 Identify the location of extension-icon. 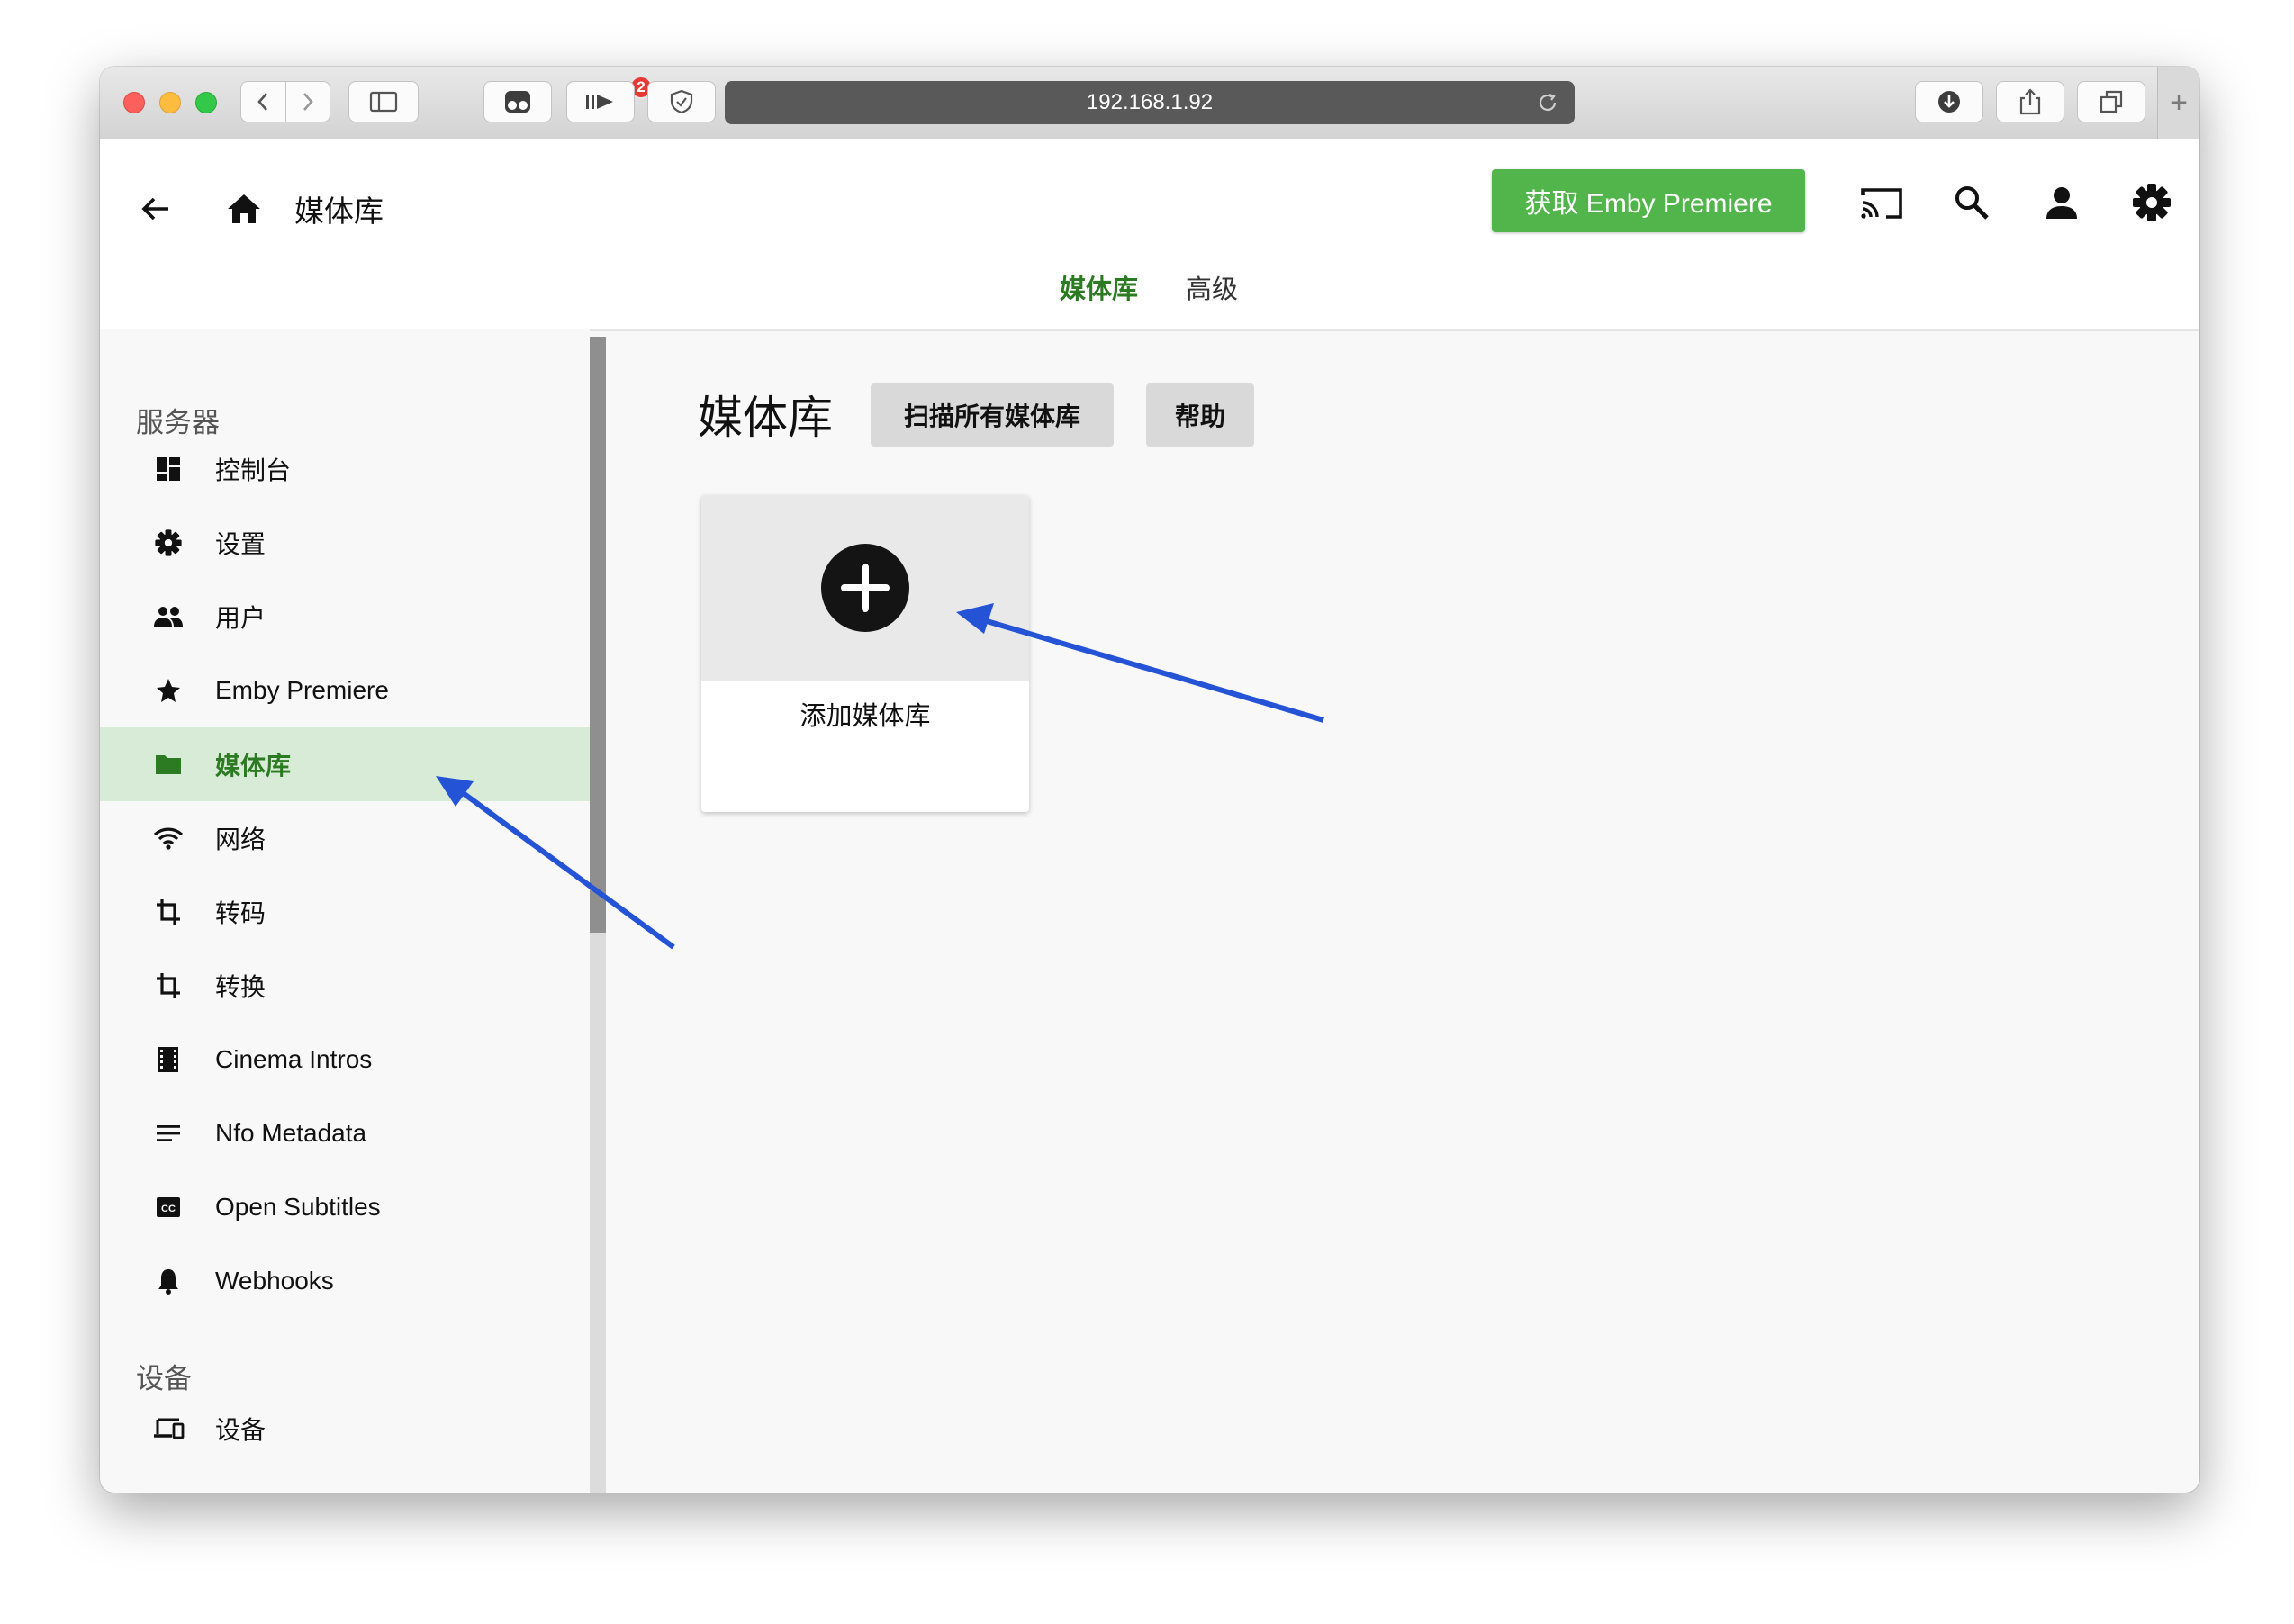
(517, 102).